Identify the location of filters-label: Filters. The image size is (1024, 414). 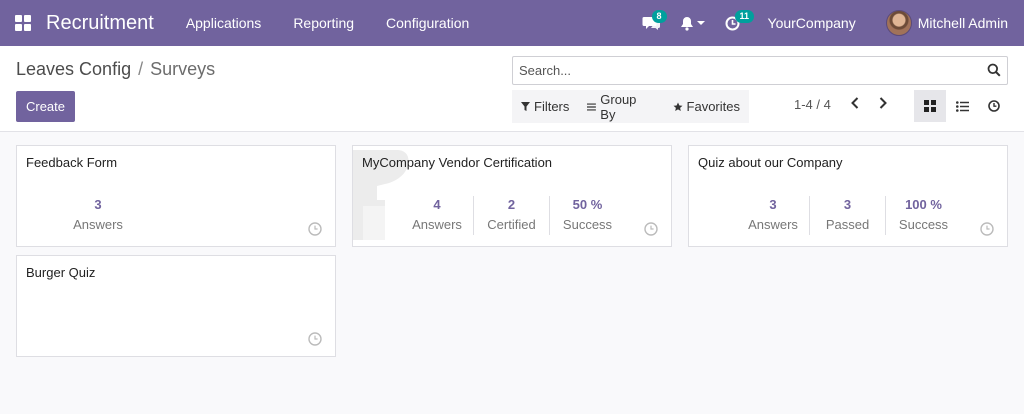
(552, 106).